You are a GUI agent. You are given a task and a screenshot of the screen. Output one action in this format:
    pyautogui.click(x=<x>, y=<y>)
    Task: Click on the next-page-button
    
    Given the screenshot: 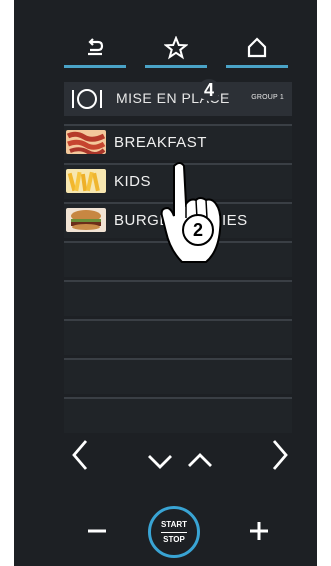 What is the action you would take?
    pyautogui.click(x=280, y=455)
    